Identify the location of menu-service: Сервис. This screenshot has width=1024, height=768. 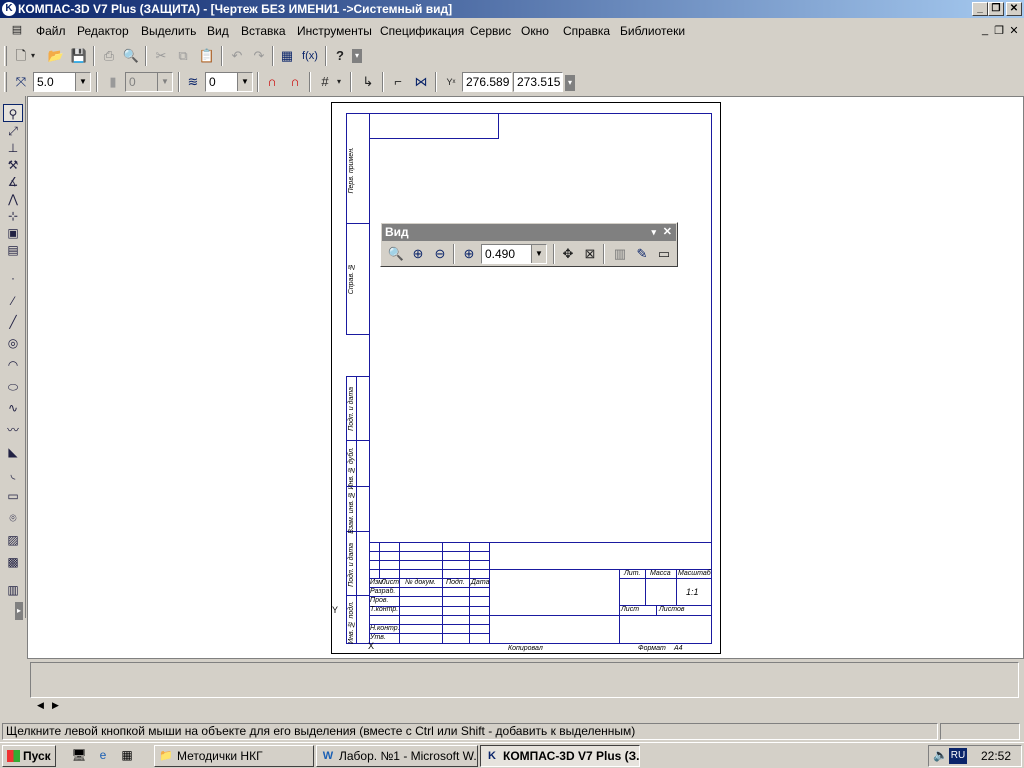
(490, 31).